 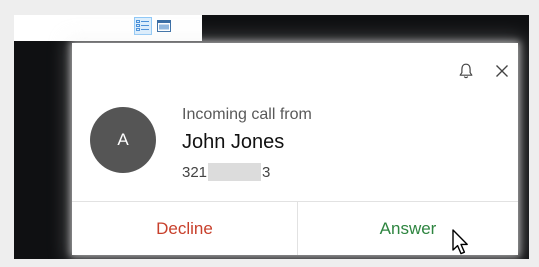 I want to click on phone-suffix: 3, so click(x=266, y=172).